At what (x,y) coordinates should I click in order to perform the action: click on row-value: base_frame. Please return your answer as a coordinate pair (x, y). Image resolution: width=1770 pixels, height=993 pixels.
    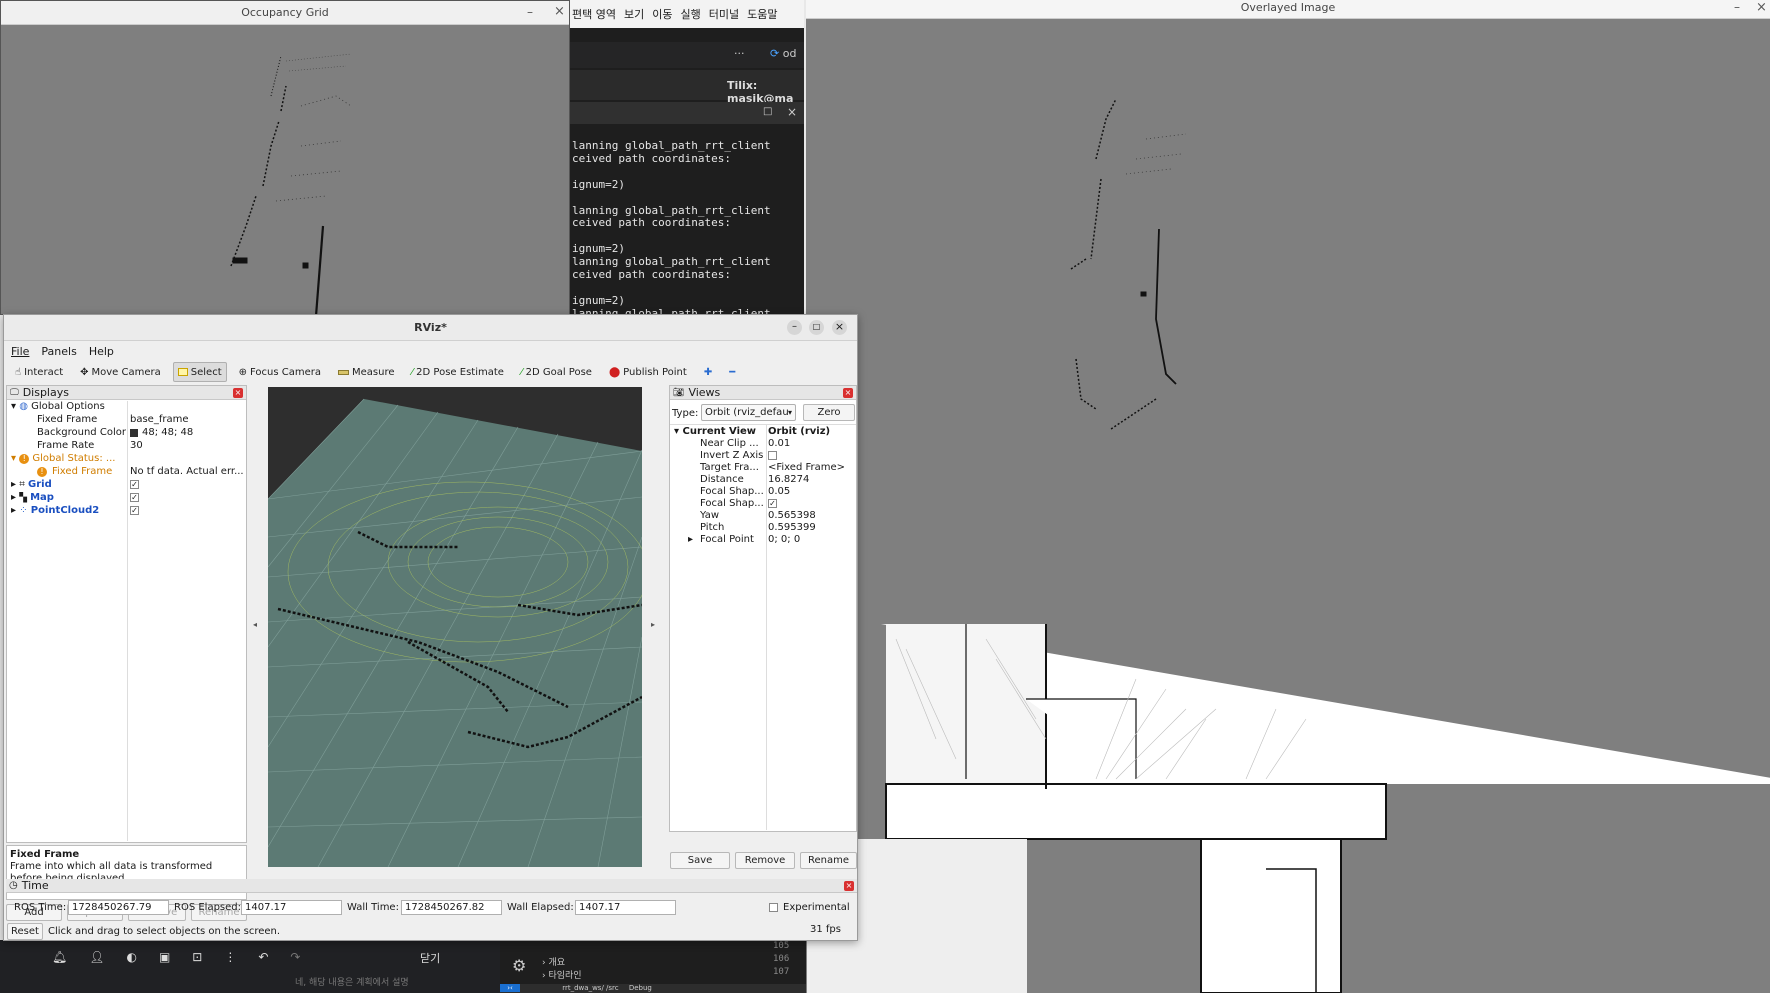
    Looking at the image, I should click on (159, 420).